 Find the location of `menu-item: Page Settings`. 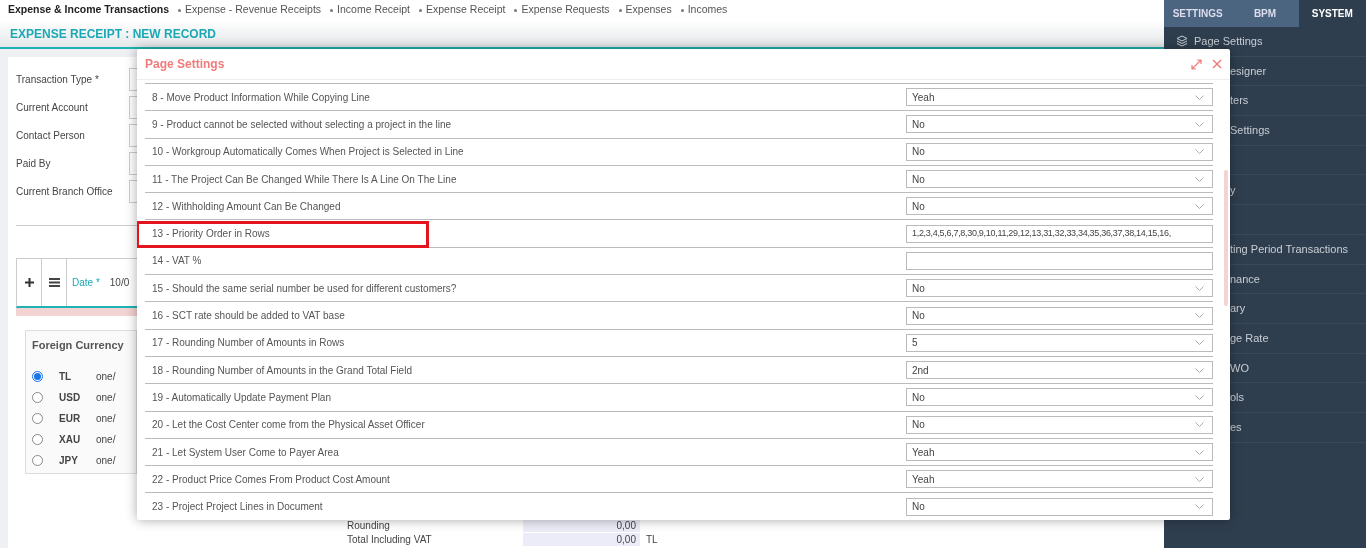

menu-item: Page Settings is located at coordinates (1219, 41).